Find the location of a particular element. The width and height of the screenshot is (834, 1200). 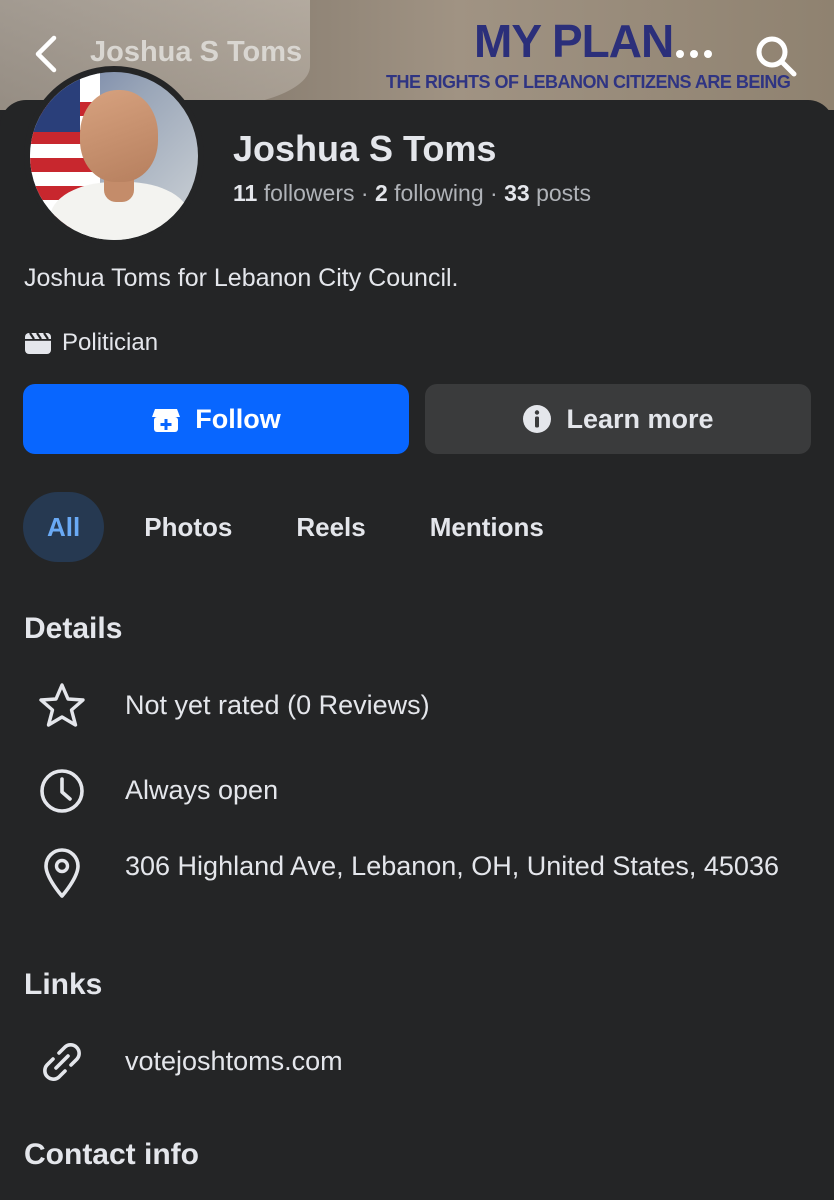

tab-mentions: Mentions is located at coordinates (487, 527).